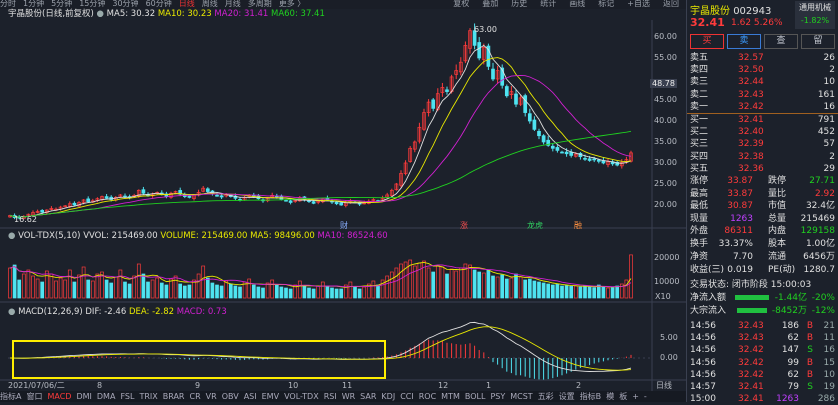 This screenshot has height=405, width=838. I want to click on event-marker: 财, so click(344, 225).